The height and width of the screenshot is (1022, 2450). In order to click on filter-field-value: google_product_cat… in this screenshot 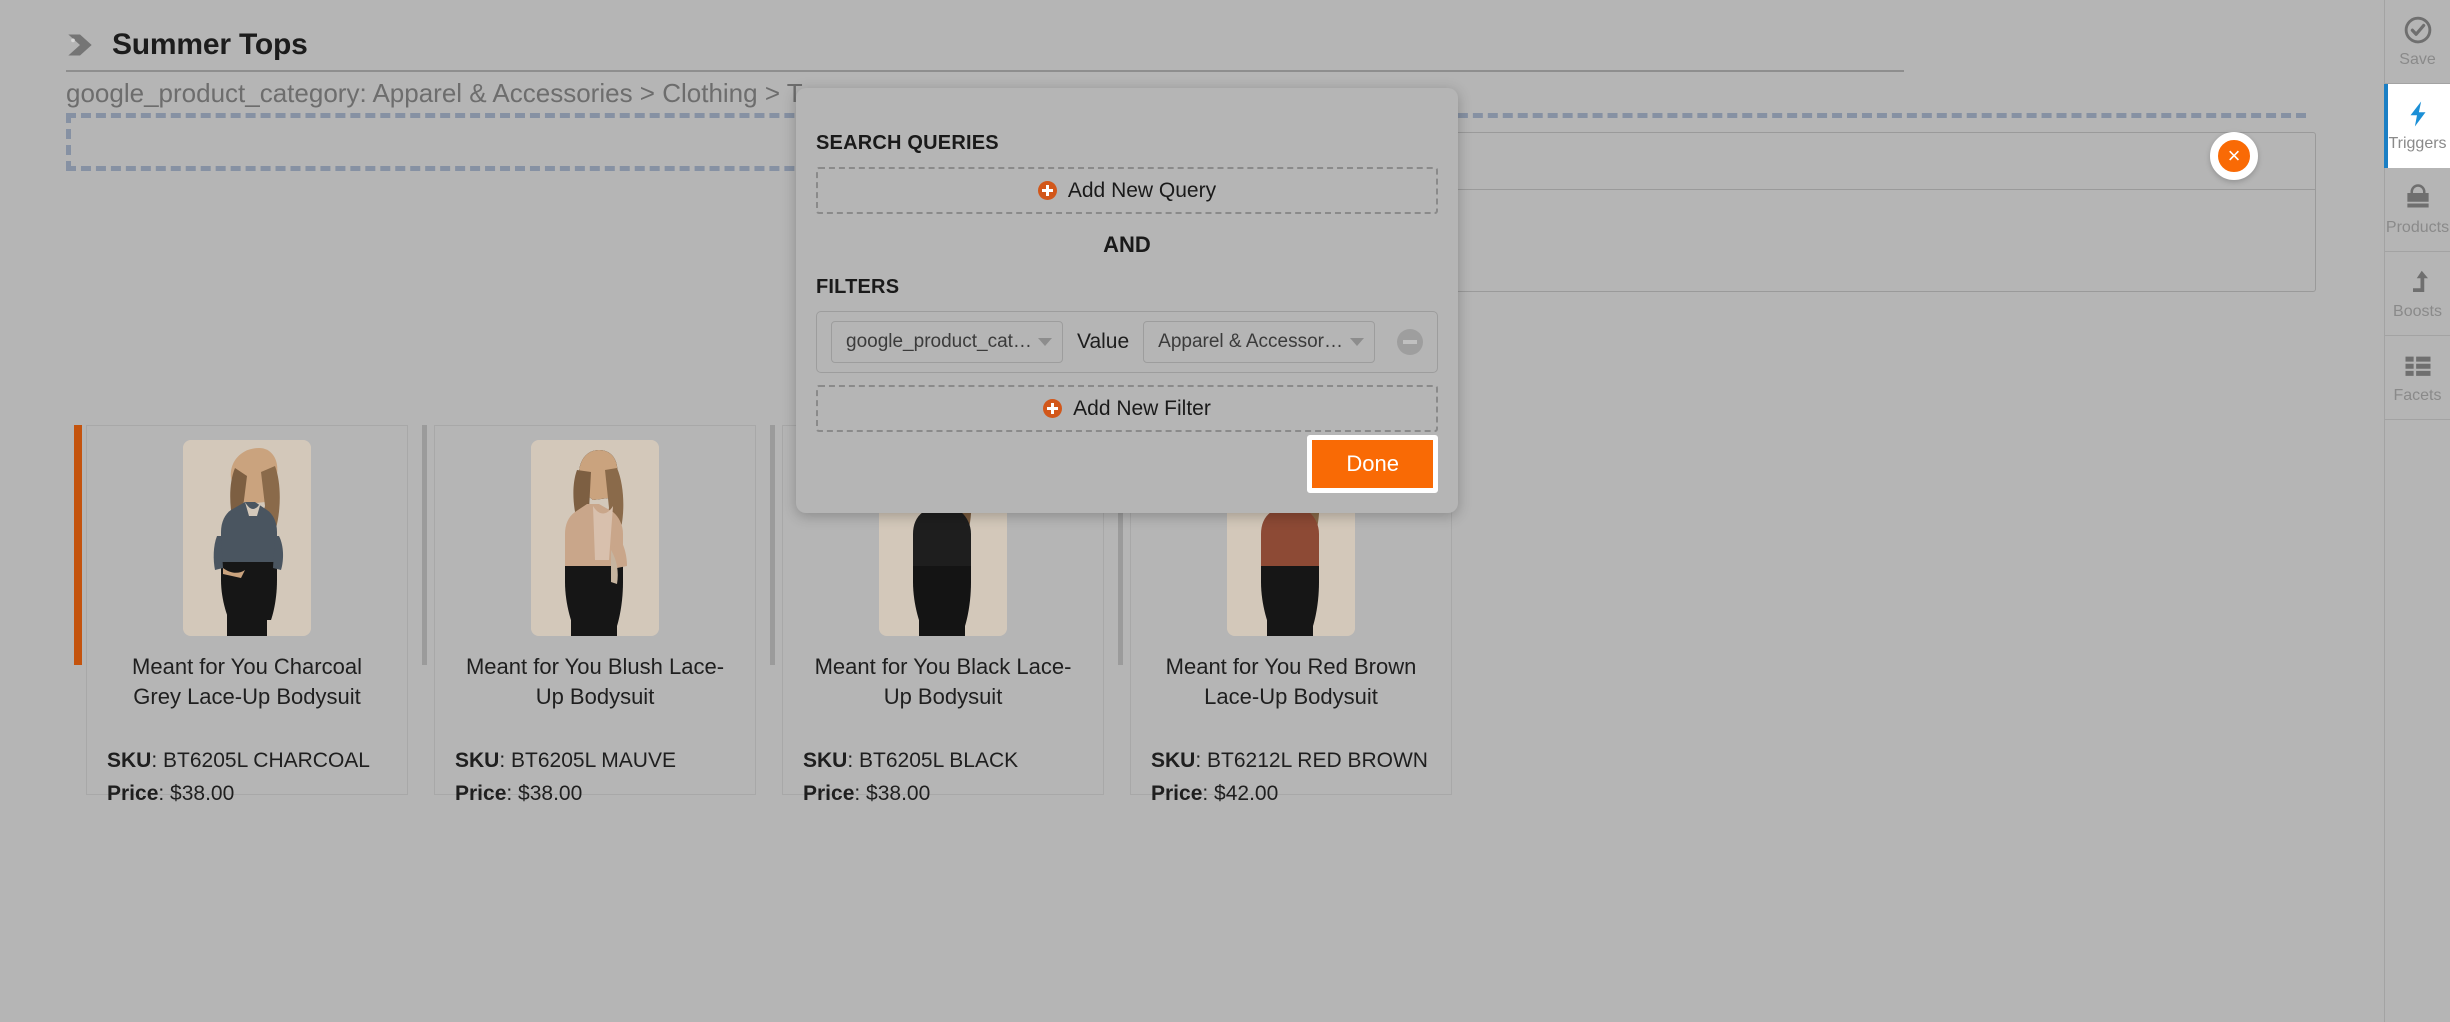, I will do `click(938, 341)`.